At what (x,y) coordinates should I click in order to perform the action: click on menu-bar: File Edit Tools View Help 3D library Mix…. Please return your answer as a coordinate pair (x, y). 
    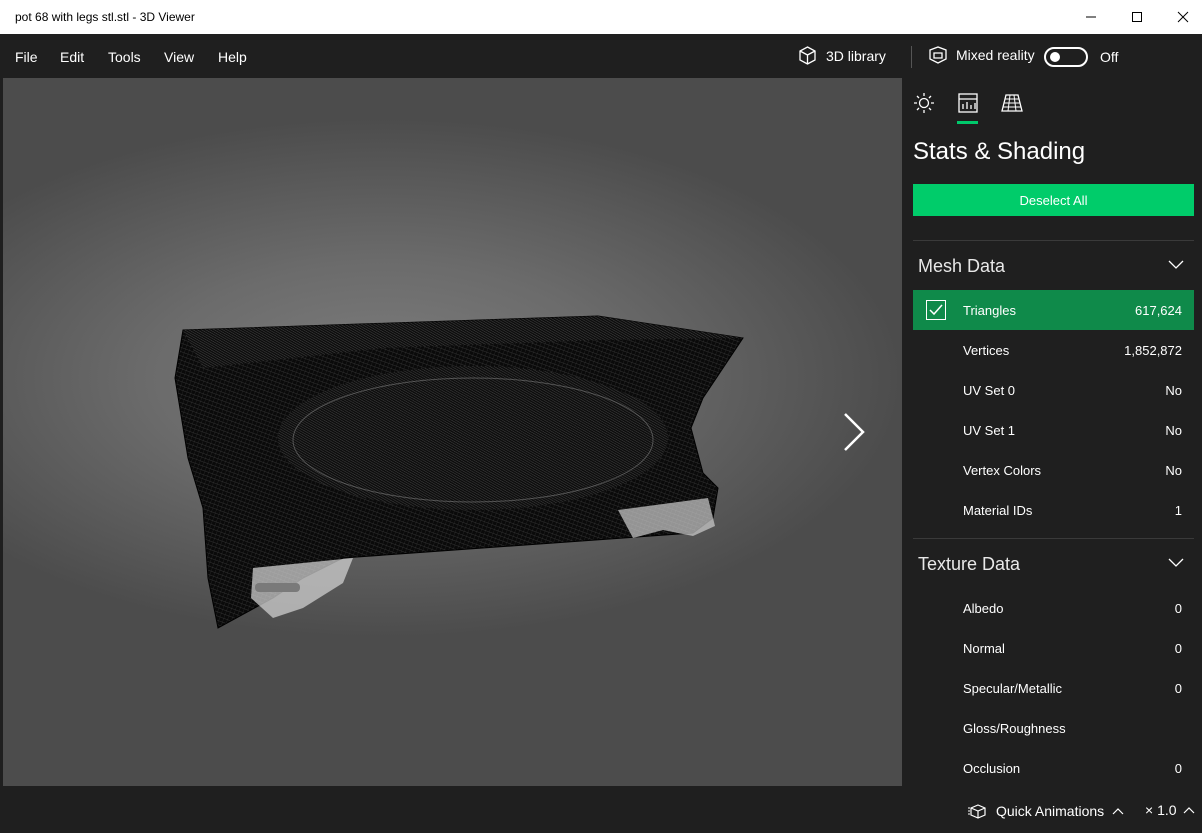
    Looking at the image, I should click on (601, 56).